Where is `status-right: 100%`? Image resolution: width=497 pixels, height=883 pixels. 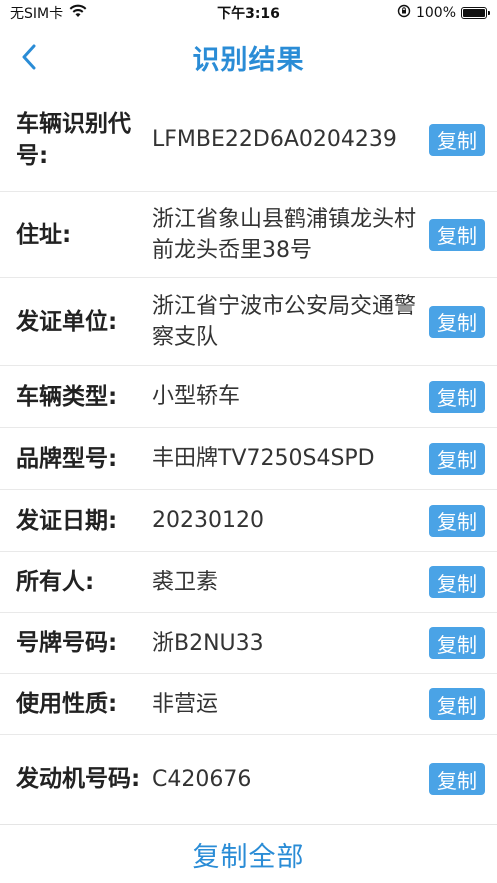
status-right: 100% is located at coordinates (443, 13).